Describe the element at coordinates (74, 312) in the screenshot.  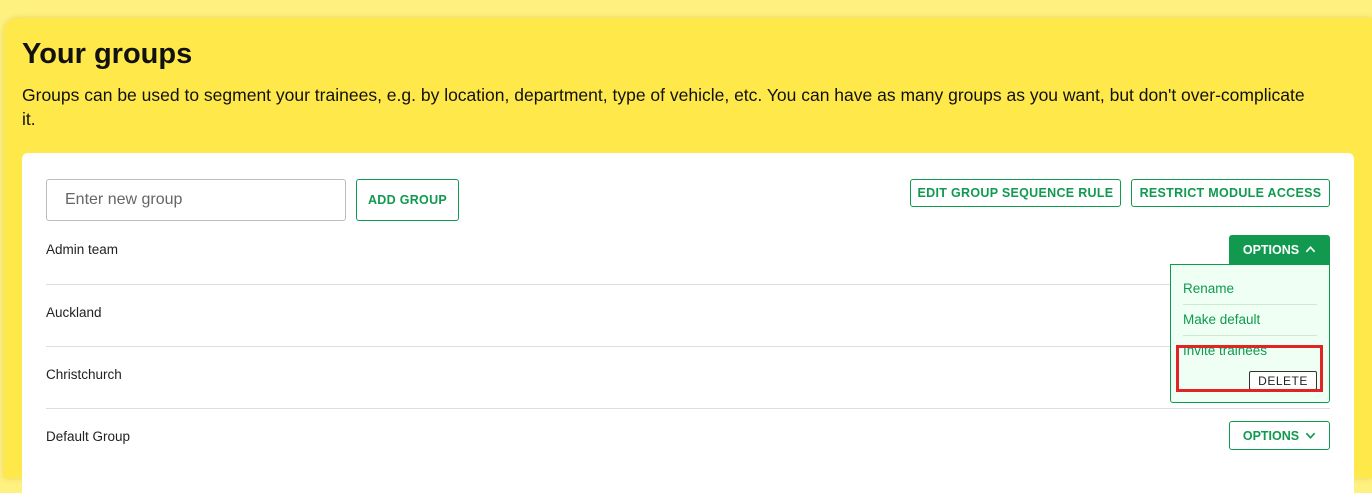
I see `group-name: Auckland` at that location.